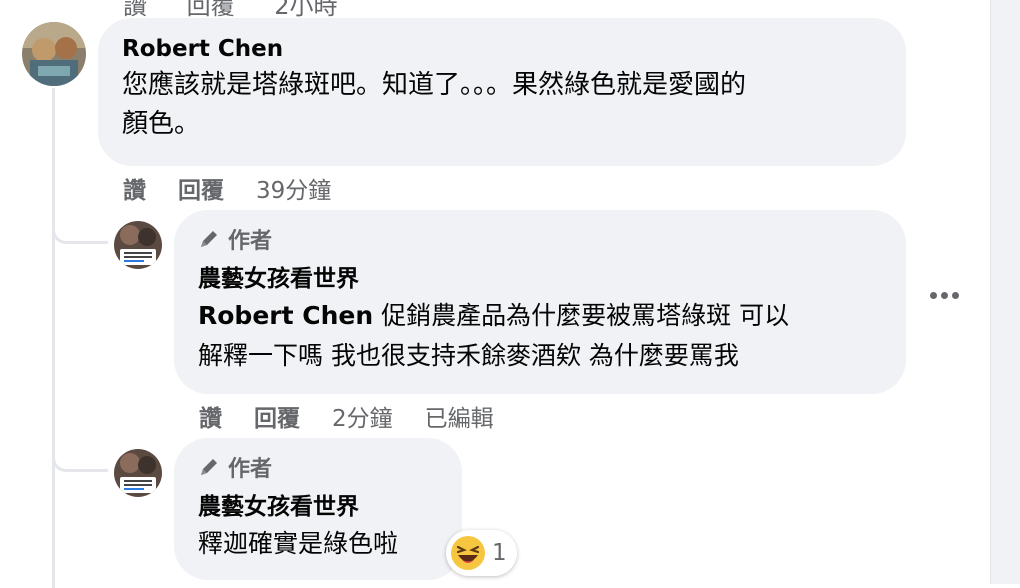 This screenshot has height=588, width=1020. I want to click on timestamp: 2小時, so click(306, 10).